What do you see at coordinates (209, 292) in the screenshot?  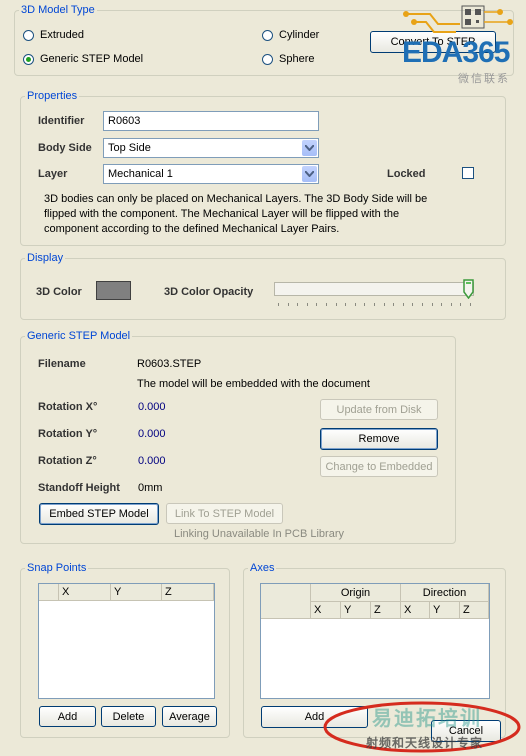 I see `opacity-label: 3D Color Opacity` at bounding box center [209, 292].